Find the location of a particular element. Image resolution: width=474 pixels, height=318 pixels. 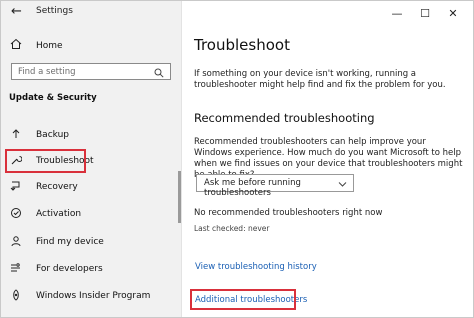

sidebar-item-for-developers: For developers is located at coordinates (93, 269).